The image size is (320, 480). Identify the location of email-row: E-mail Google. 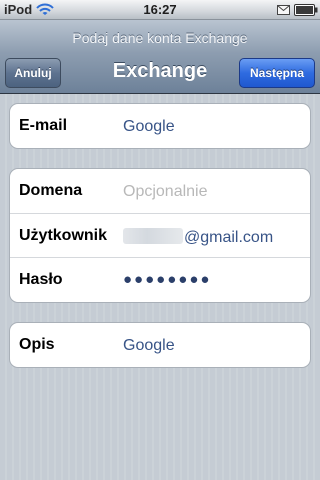
(160, 126).